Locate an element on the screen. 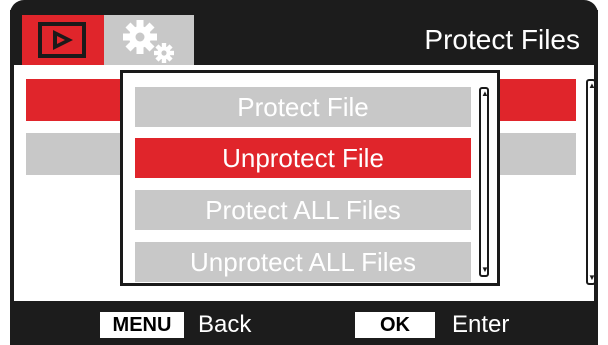  menu-item-unprotect-all-files: Unprotect ALL Files is located at coordinates (303, 262).